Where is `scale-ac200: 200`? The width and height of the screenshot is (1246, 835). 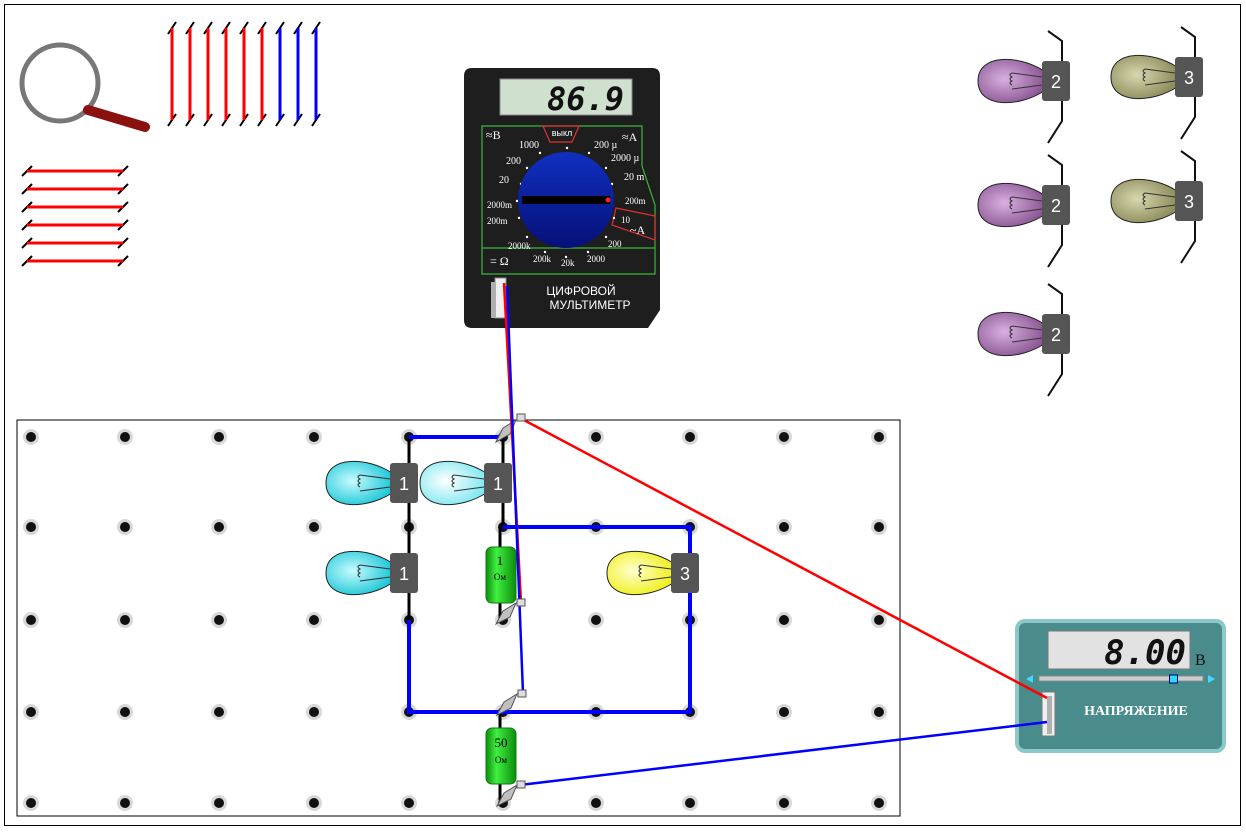
scale-ac200: 200 is located at coordinates (615, 244).